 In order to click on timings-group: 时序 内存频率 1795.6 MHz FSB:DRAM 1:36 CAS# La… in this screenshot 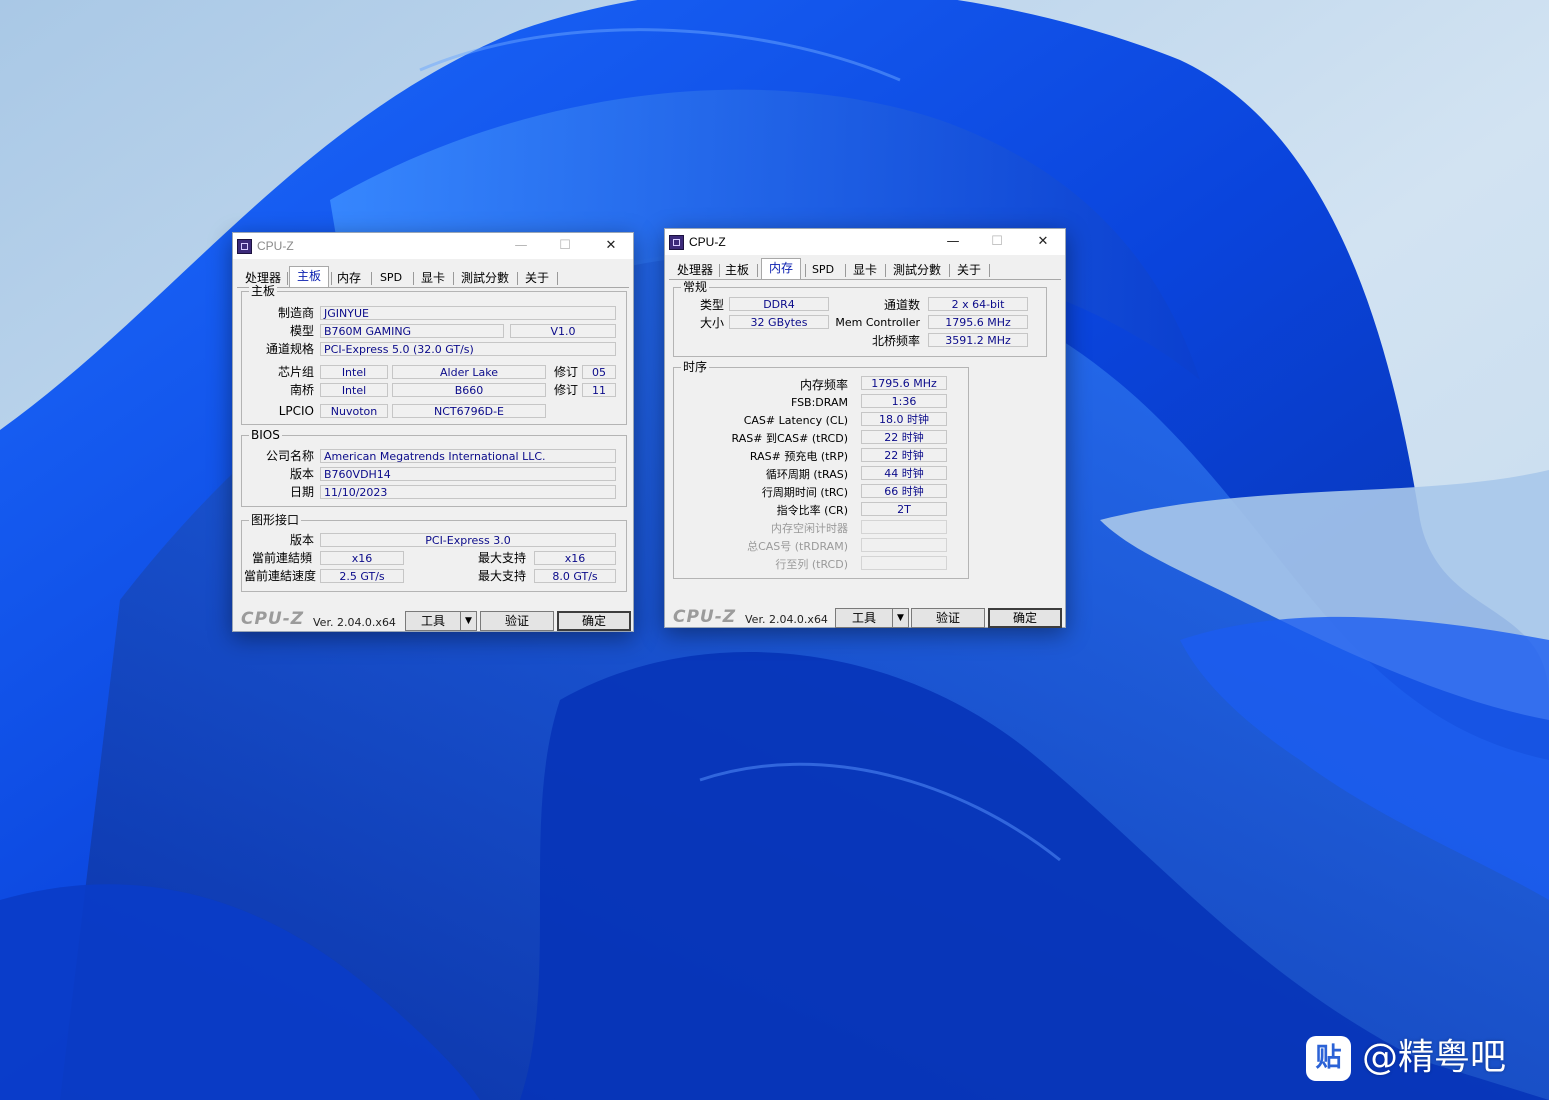, I will do `click(821, 469)`.